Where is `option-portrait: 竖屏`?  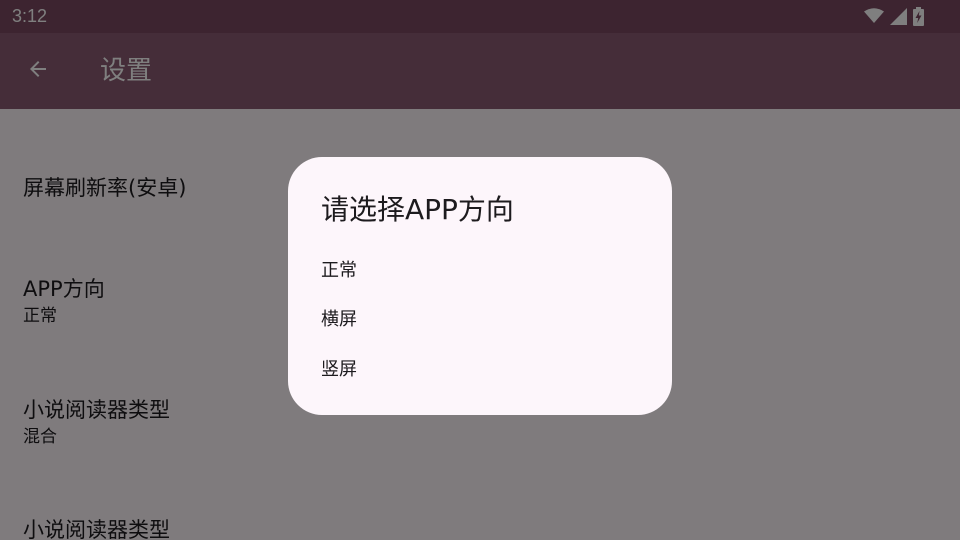 option-portrait: 竖屏 is located at coordinates (481, 370).